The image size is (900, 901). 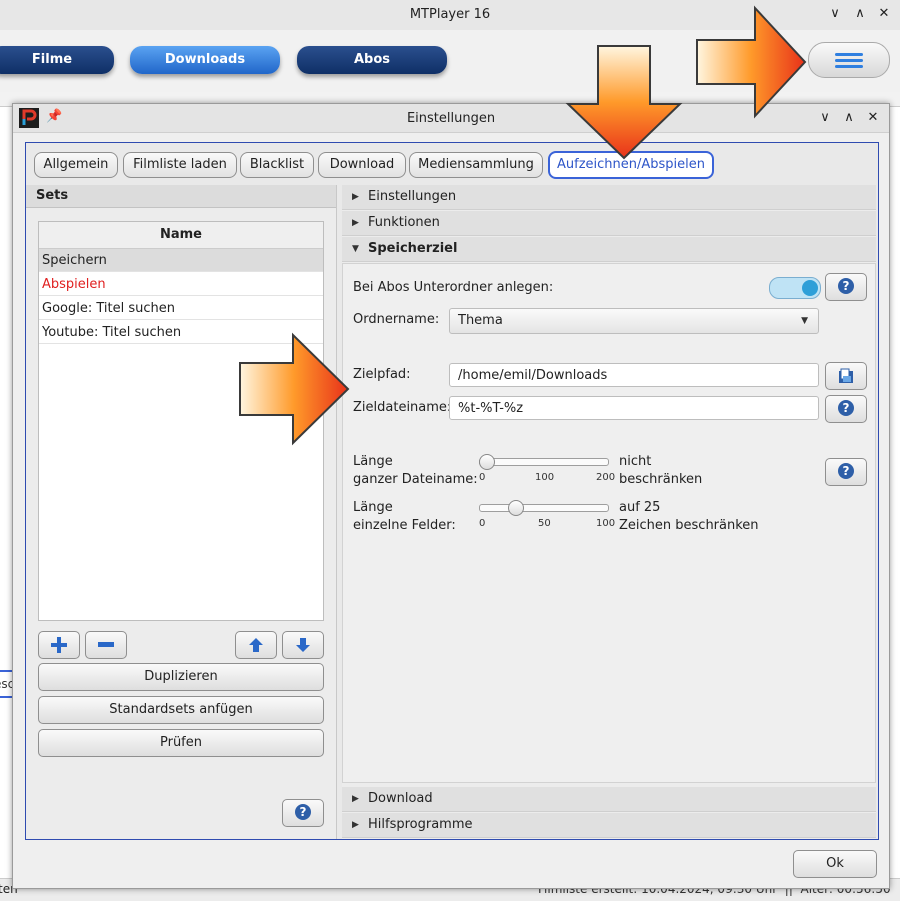 What do you see at coordinates (689, 525) in the screenshot?
I see `laenge-feld-result-line2: Zeichen beschränken` at bounding box center [689, 525].